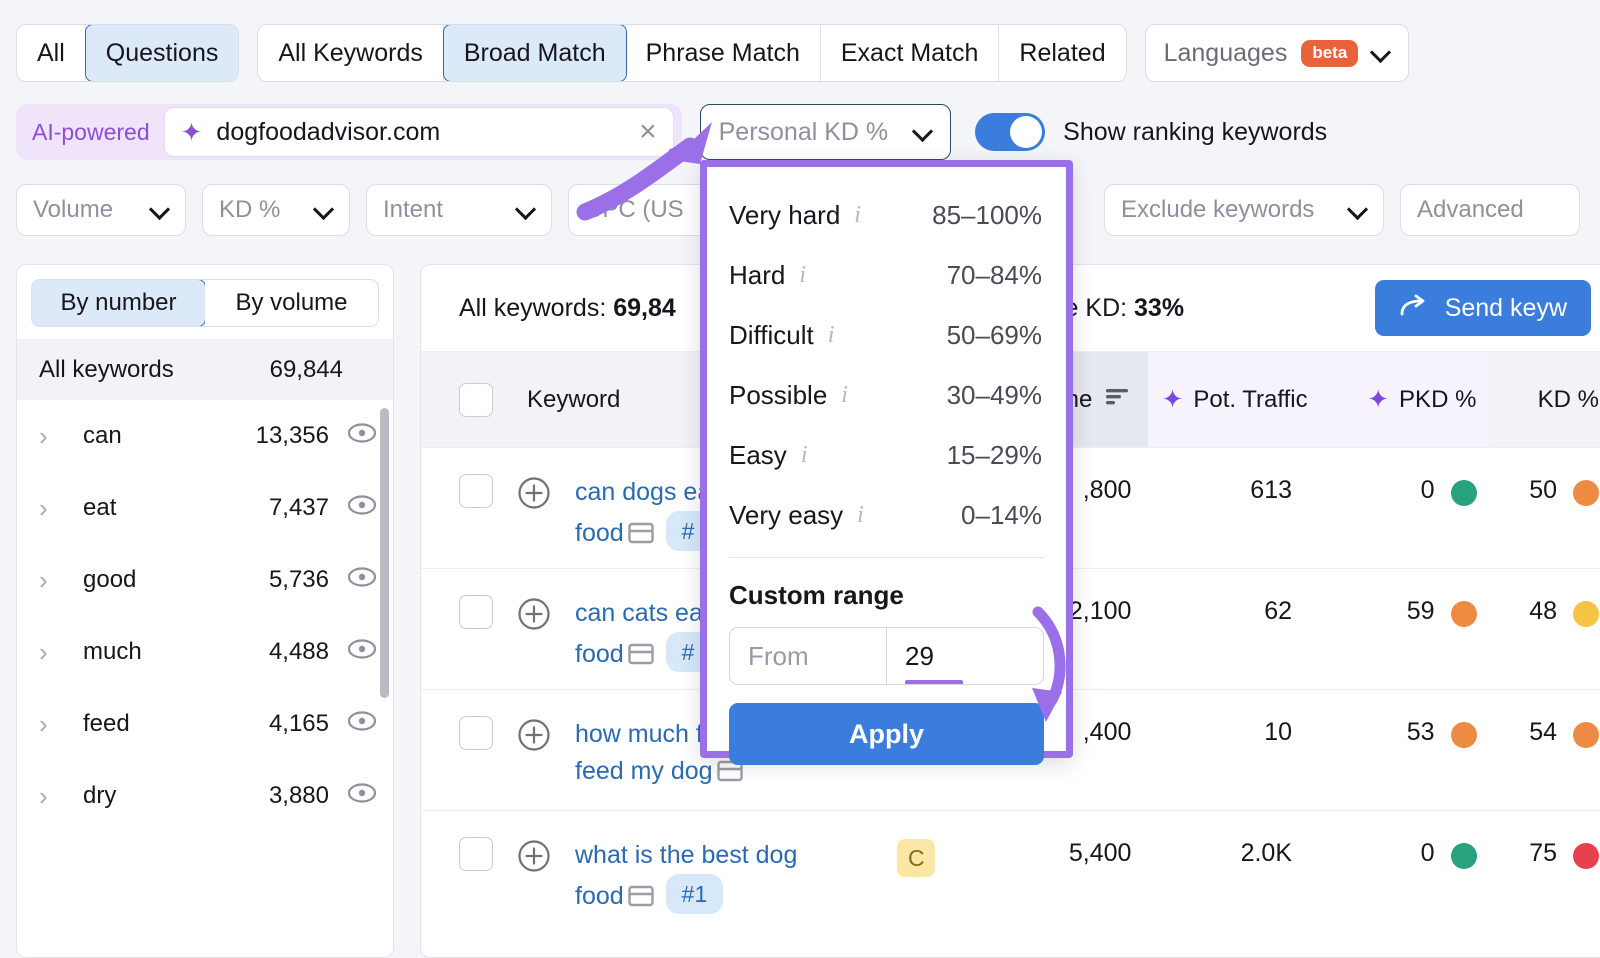 The image size is (1600, 958). What do you see at coordinates (1100, 853) in the screenshot?
I see `volume-cell: 5,400` at bounding box center [1100, 853].